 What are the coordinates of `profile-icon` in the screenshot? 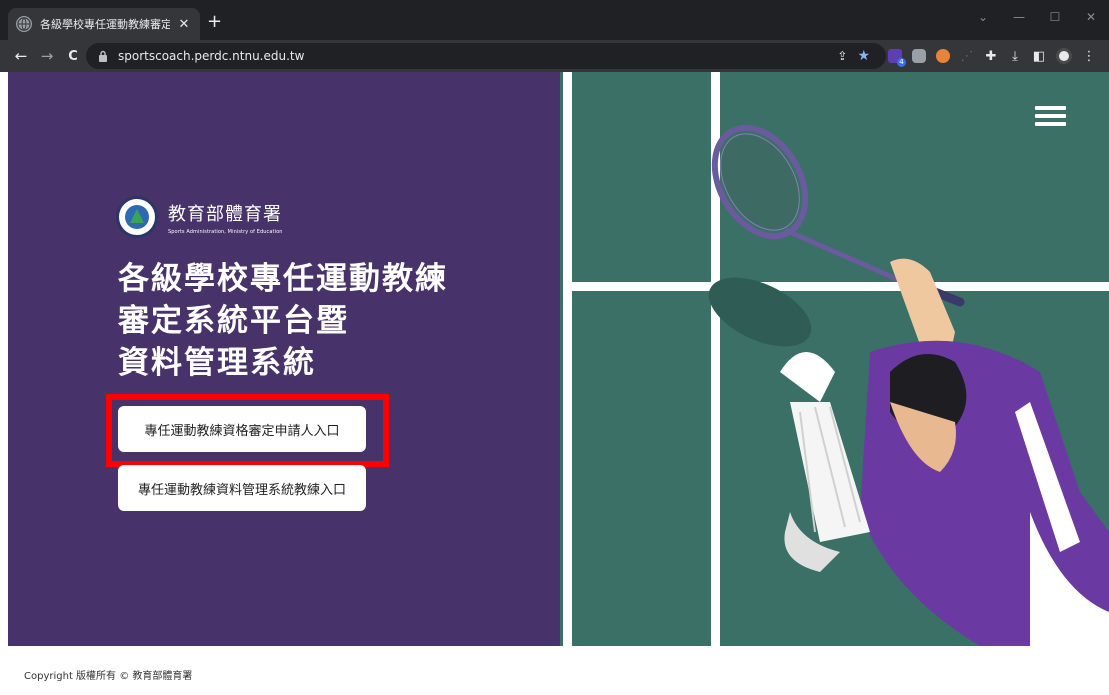 It's located at (1064, 56).